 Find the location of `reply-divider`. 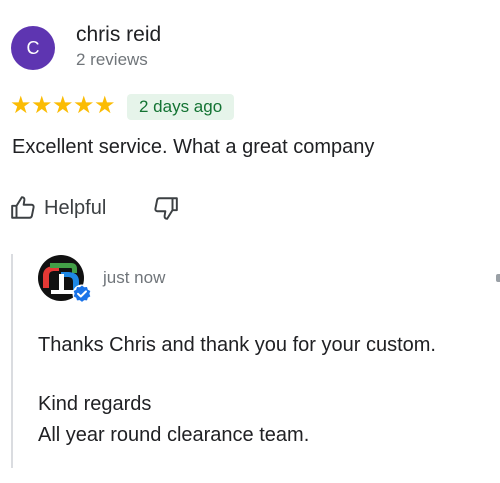

reply-divider is located at coordinates (12, 361).